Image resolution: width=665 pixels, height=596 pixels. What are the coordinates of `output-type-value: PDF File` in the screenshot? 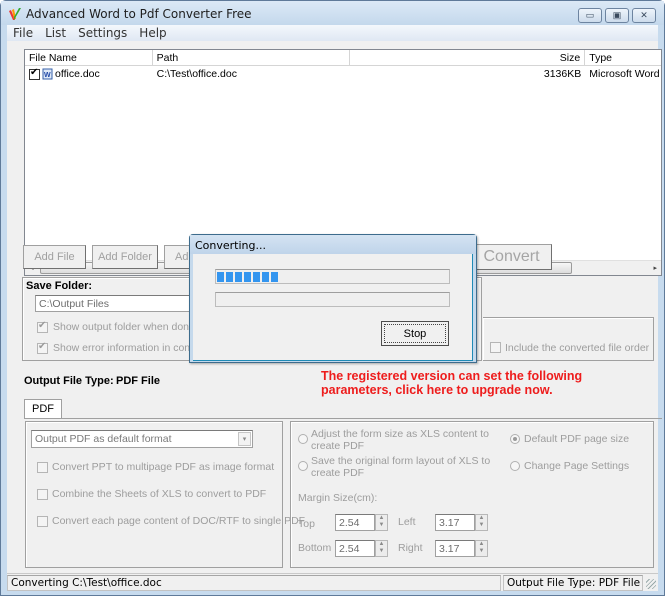 It's located at (138, 381).